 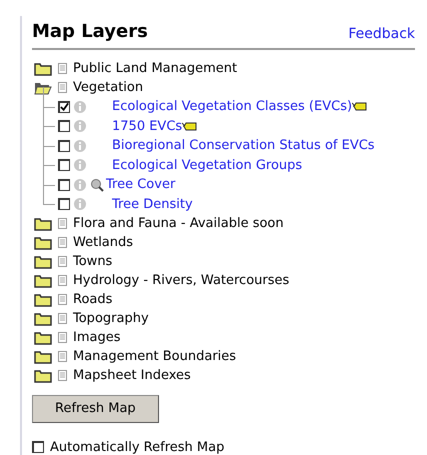 I want to click on layer-link: 1750 EVCs, so click(x=147, y=126).